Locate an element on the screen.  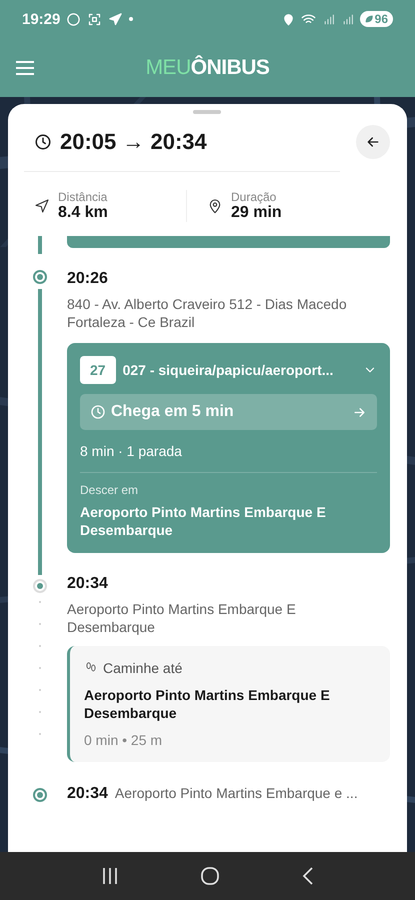
home-icon is located at coordinates (209, 876).